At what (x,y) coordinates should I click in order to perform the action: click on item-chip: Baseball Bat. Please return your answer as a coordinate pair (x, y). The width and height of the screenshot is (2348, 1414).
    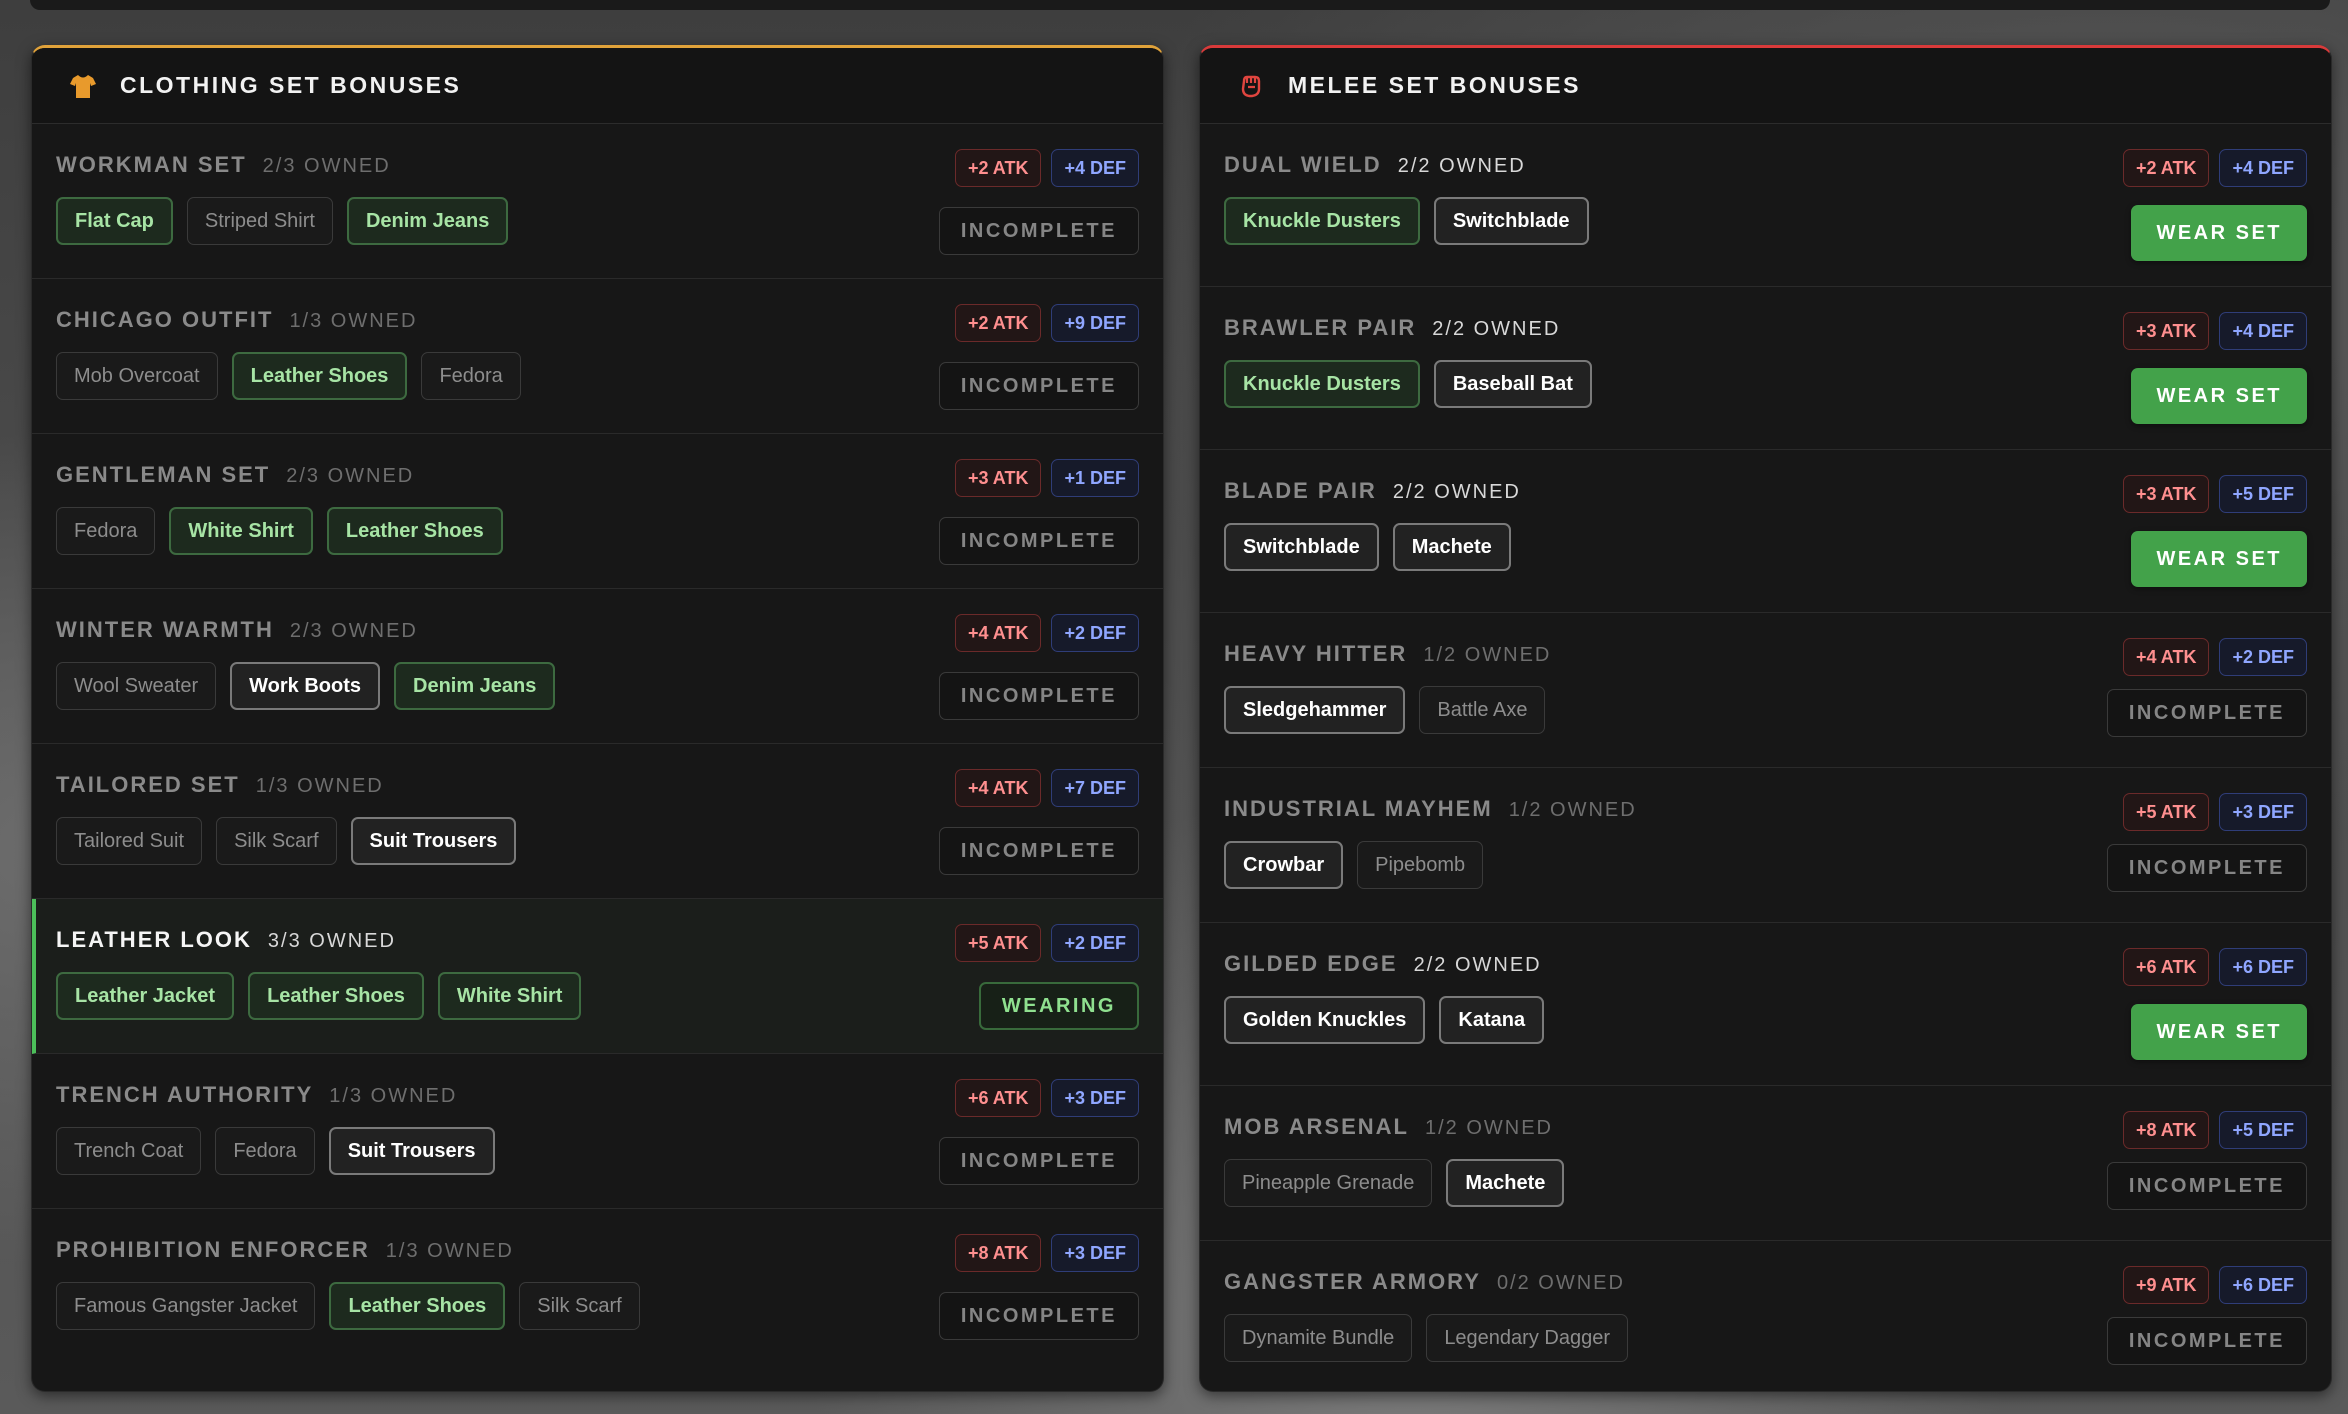
    Looking at the image, I should click on (1512, 384).